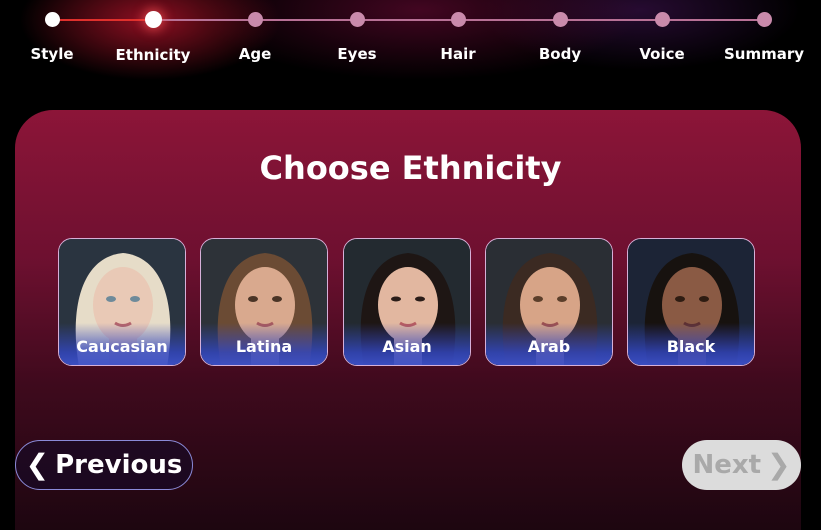 This screenshot has height=530, width=821. What do you see at coordinates (410, 168) in the screenshot?
I see `page-title: Choose Ethnicity` at bounding box center [410, 168].